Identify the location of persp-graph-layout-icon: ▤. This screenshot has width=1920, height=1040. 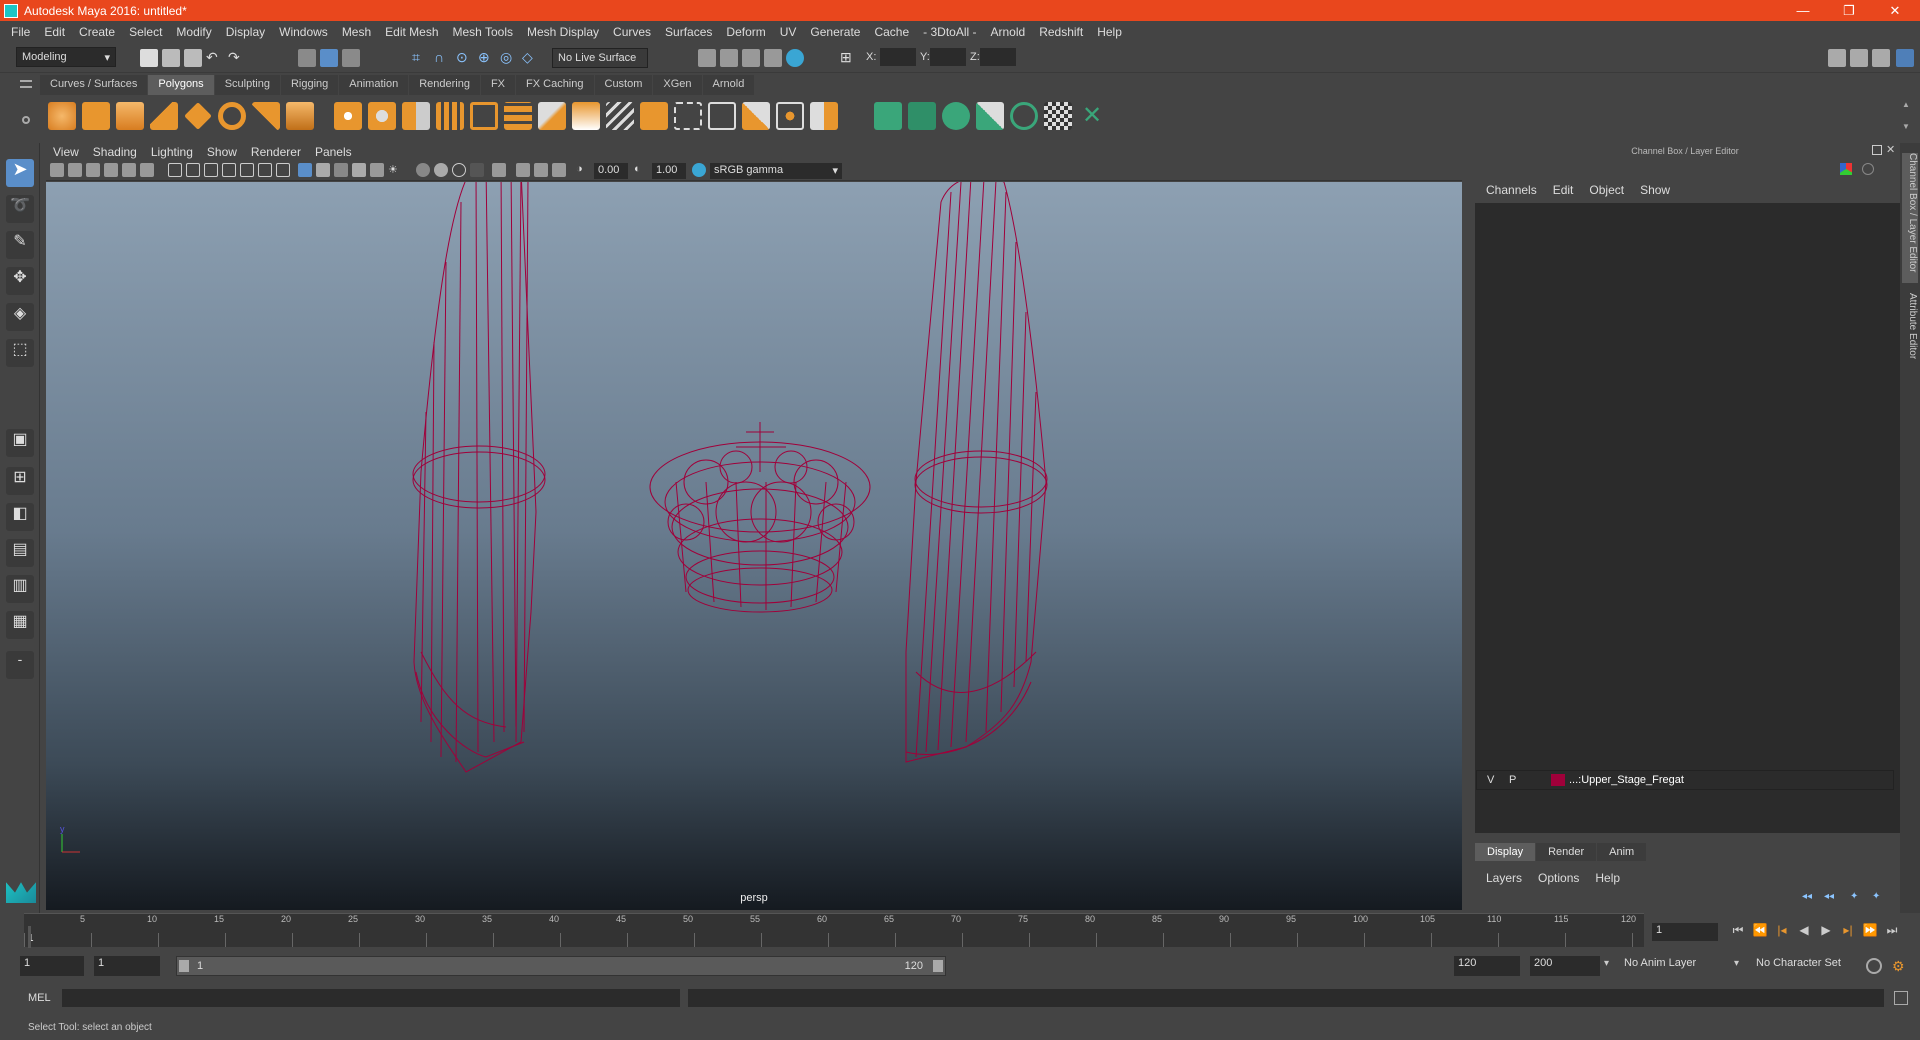
(20, 553).